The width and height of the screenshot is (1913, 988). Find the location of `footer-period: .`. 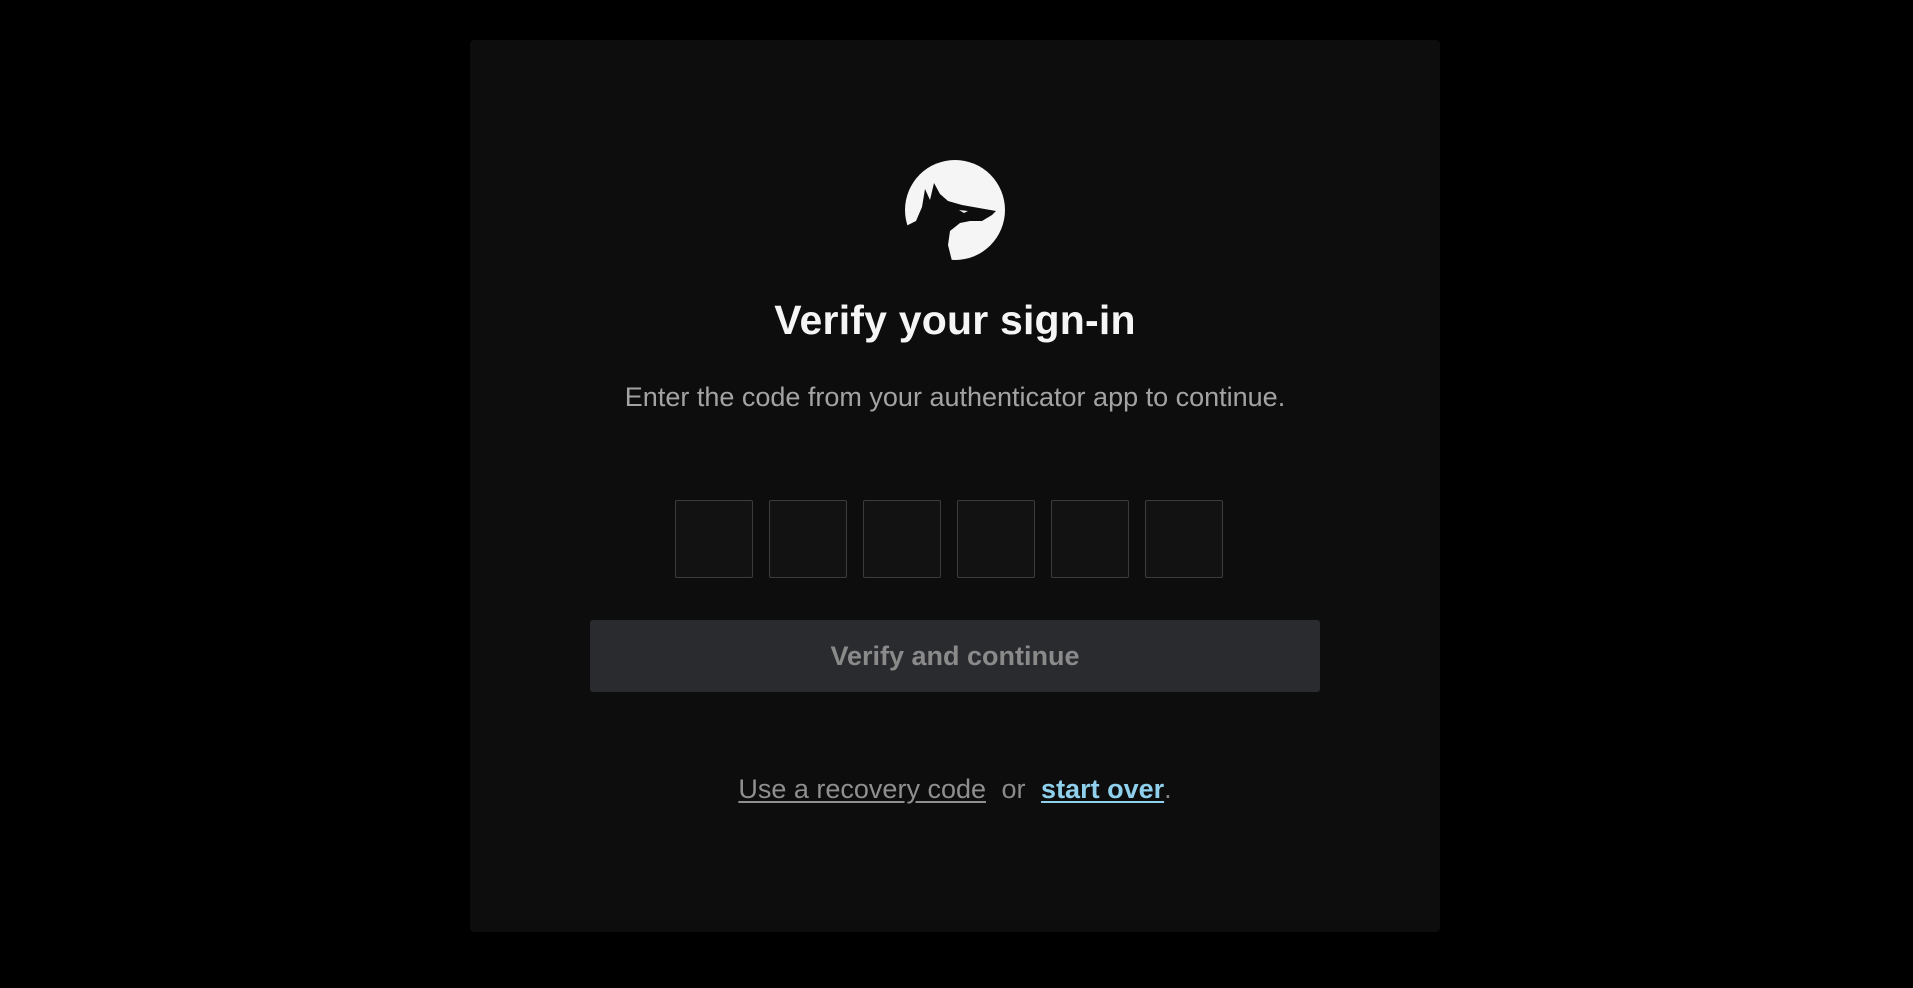

footer-period: . is located at coordinates (1168, 789).